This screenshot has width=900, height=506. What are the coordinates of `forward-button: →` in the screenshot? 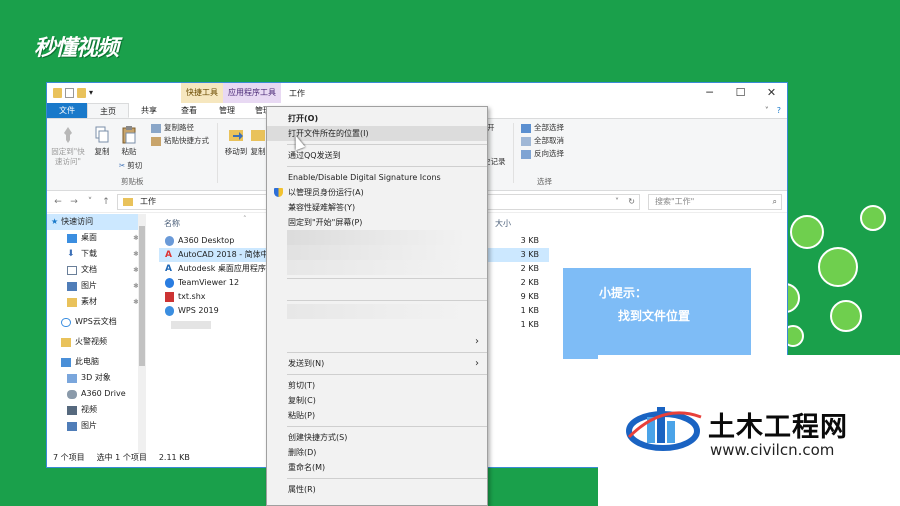 It's located at (74, 202).